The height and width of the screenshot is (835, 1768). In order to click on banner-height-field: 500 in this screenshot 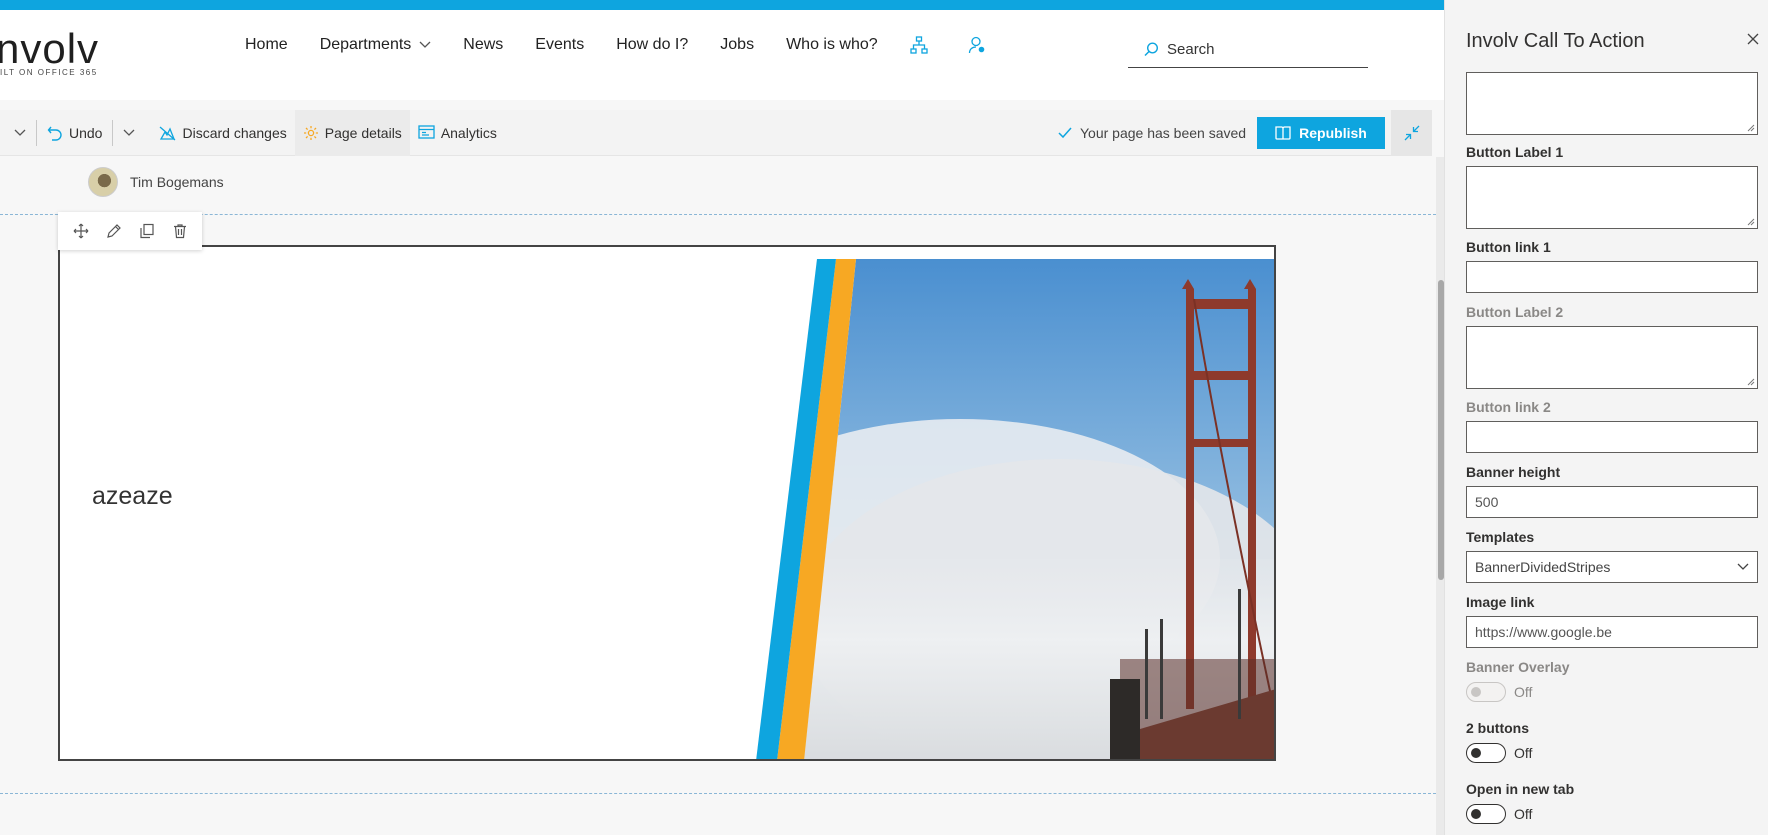, I will do `click(1612, 502)`.